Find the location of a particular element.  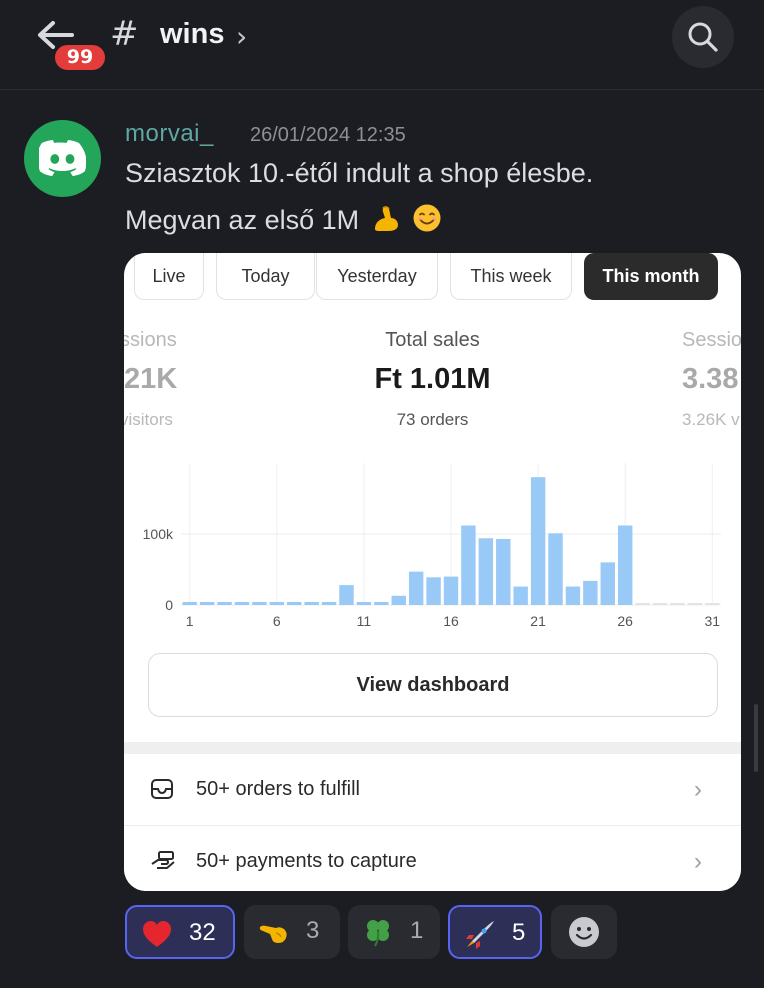

orders-to-fulfill-row: 50+ orders to fulfill › is located at coordinates (432, 790).